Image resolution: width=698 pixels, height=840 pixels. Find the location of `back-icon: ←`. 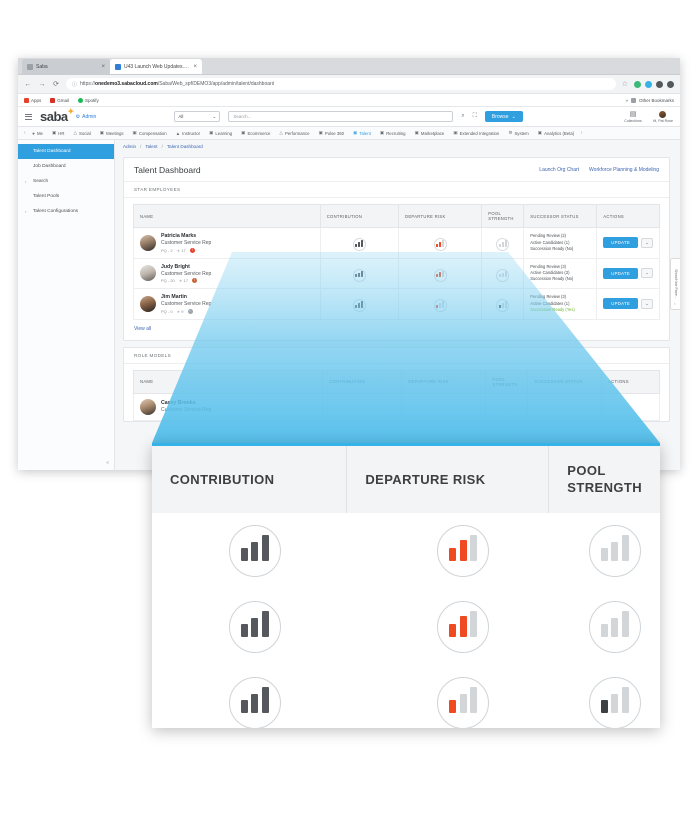

back-icon: ← is located at coordinates (28, 84).